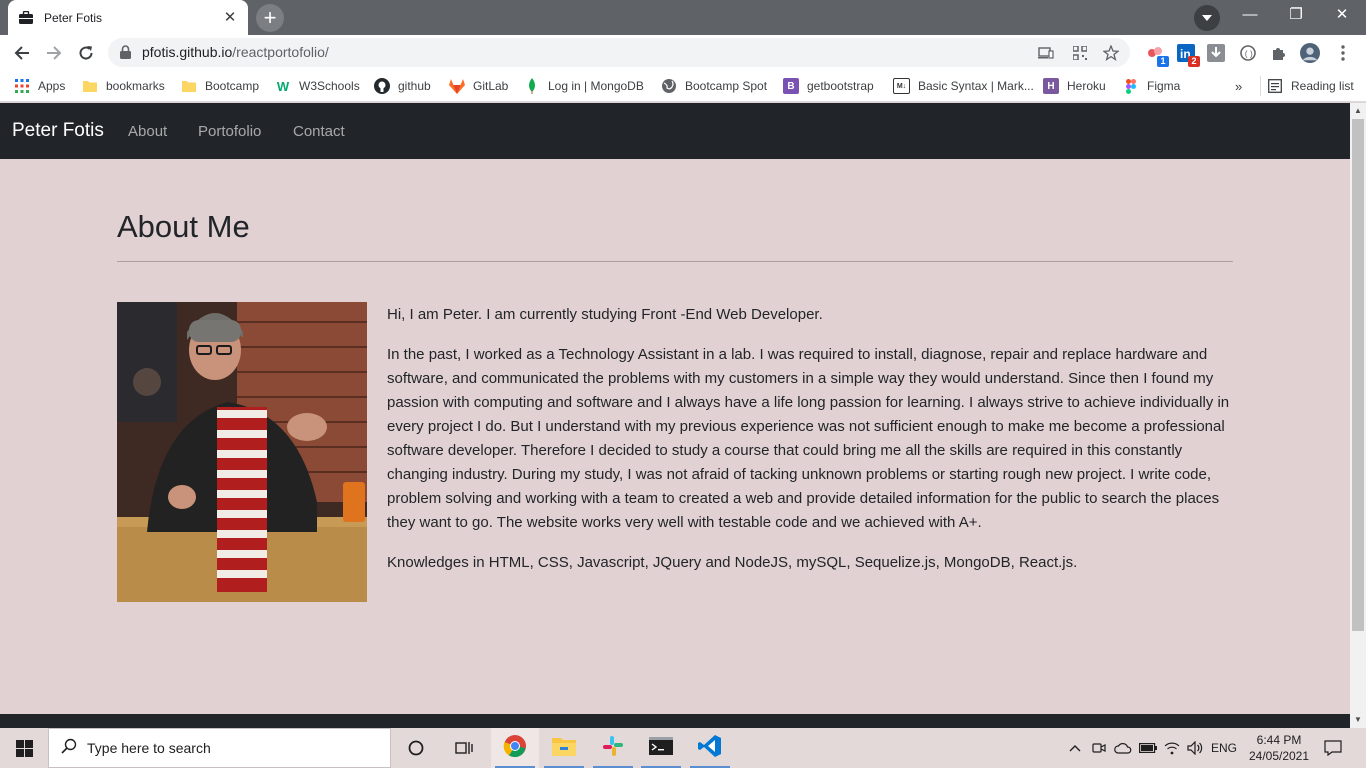 This screenshot has height=768, width=1366. I want to click on w3schools-icon: W, so click(283, 86).